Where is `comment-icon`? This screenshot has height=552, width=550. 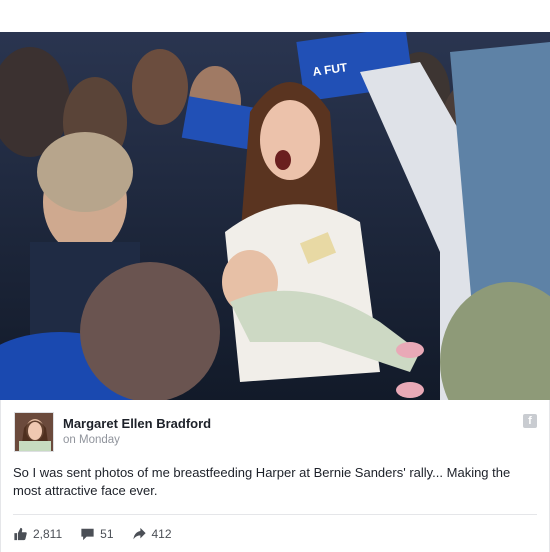 comment-icon is located at coordinates (87, 534).